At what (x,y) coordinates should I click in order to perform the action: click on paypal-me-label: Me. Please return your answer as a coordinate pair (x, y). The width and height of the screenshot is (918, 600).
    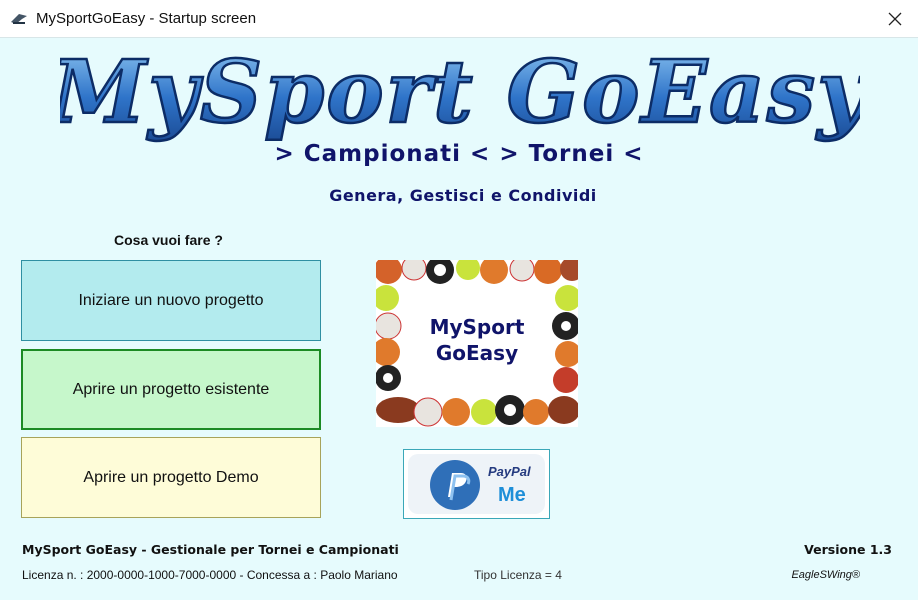
    Looking at the image, I should click on (512, 495).